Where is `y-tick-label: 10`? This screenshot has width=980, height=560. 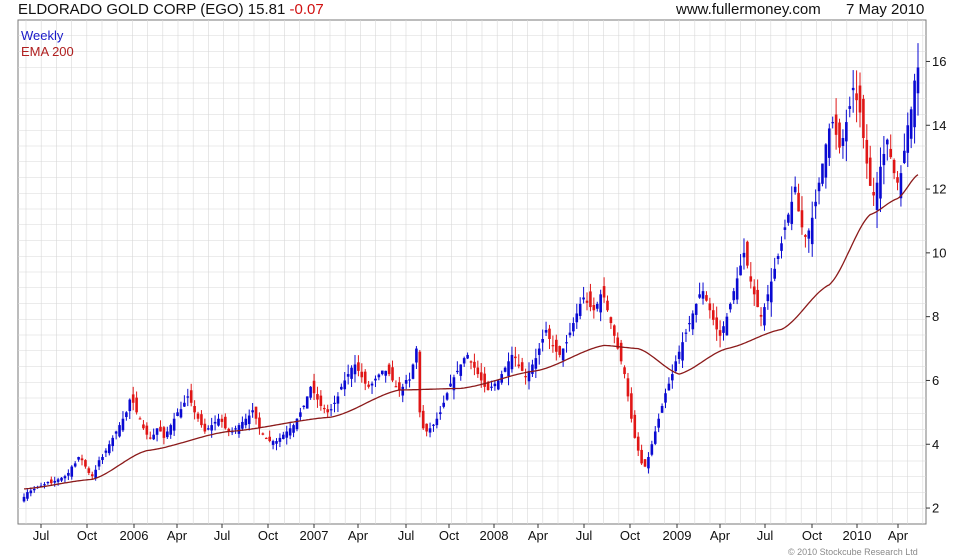
y-tick-label: 10 is located at coordinates (939, 252).